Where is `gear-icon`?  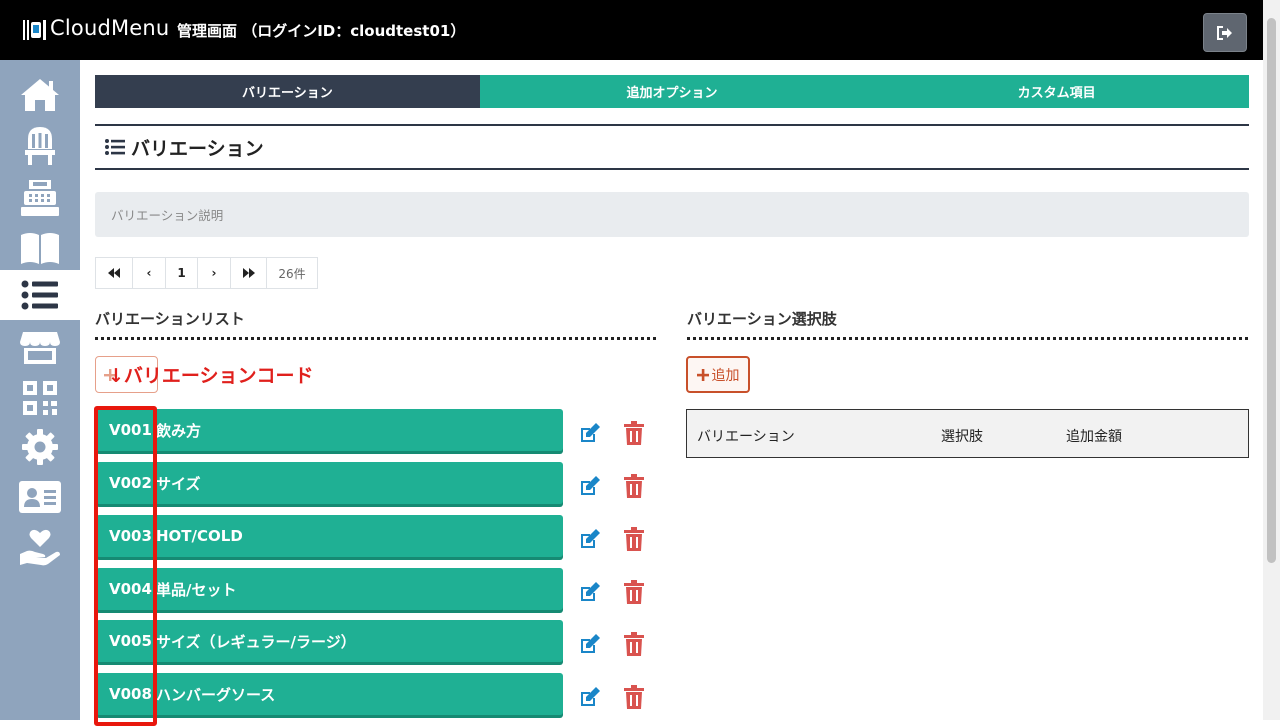
gear-icon is located at coordinates (40, 447).